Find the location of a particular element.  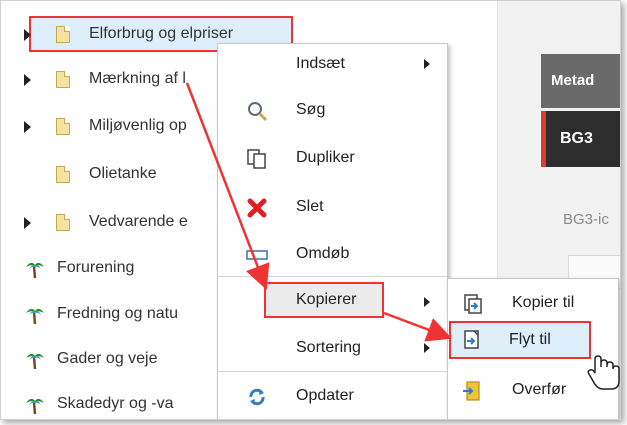

tree-item-label: Gader og veje is located at coordinates (107, 358).